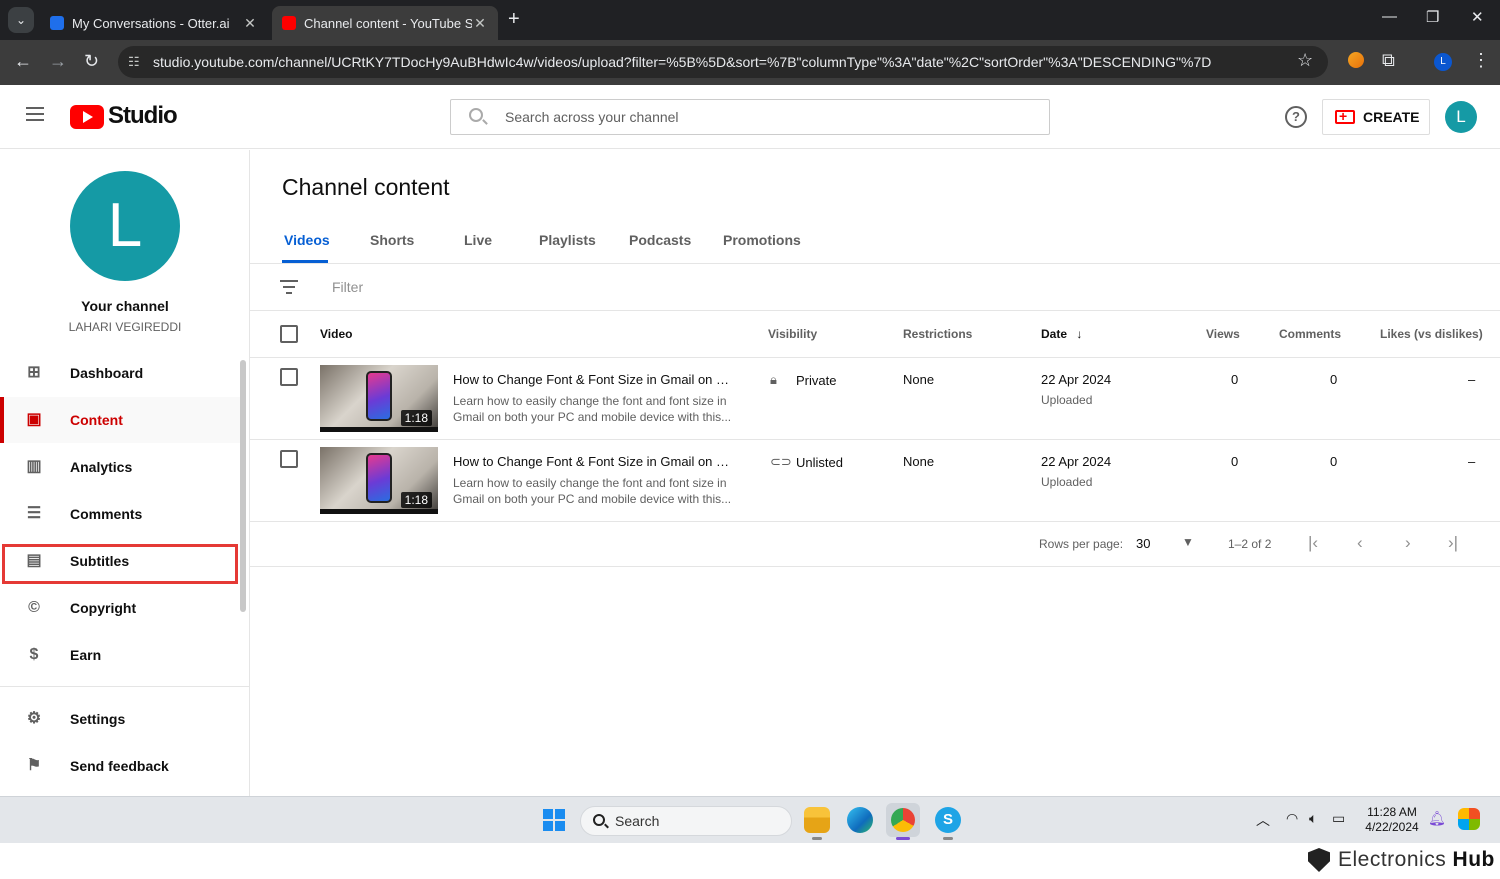  What do you see at coordinates (1443, 62) in the screenshot?
I see `browser-profile-avatar: L` at bounding box center [1443, 62].